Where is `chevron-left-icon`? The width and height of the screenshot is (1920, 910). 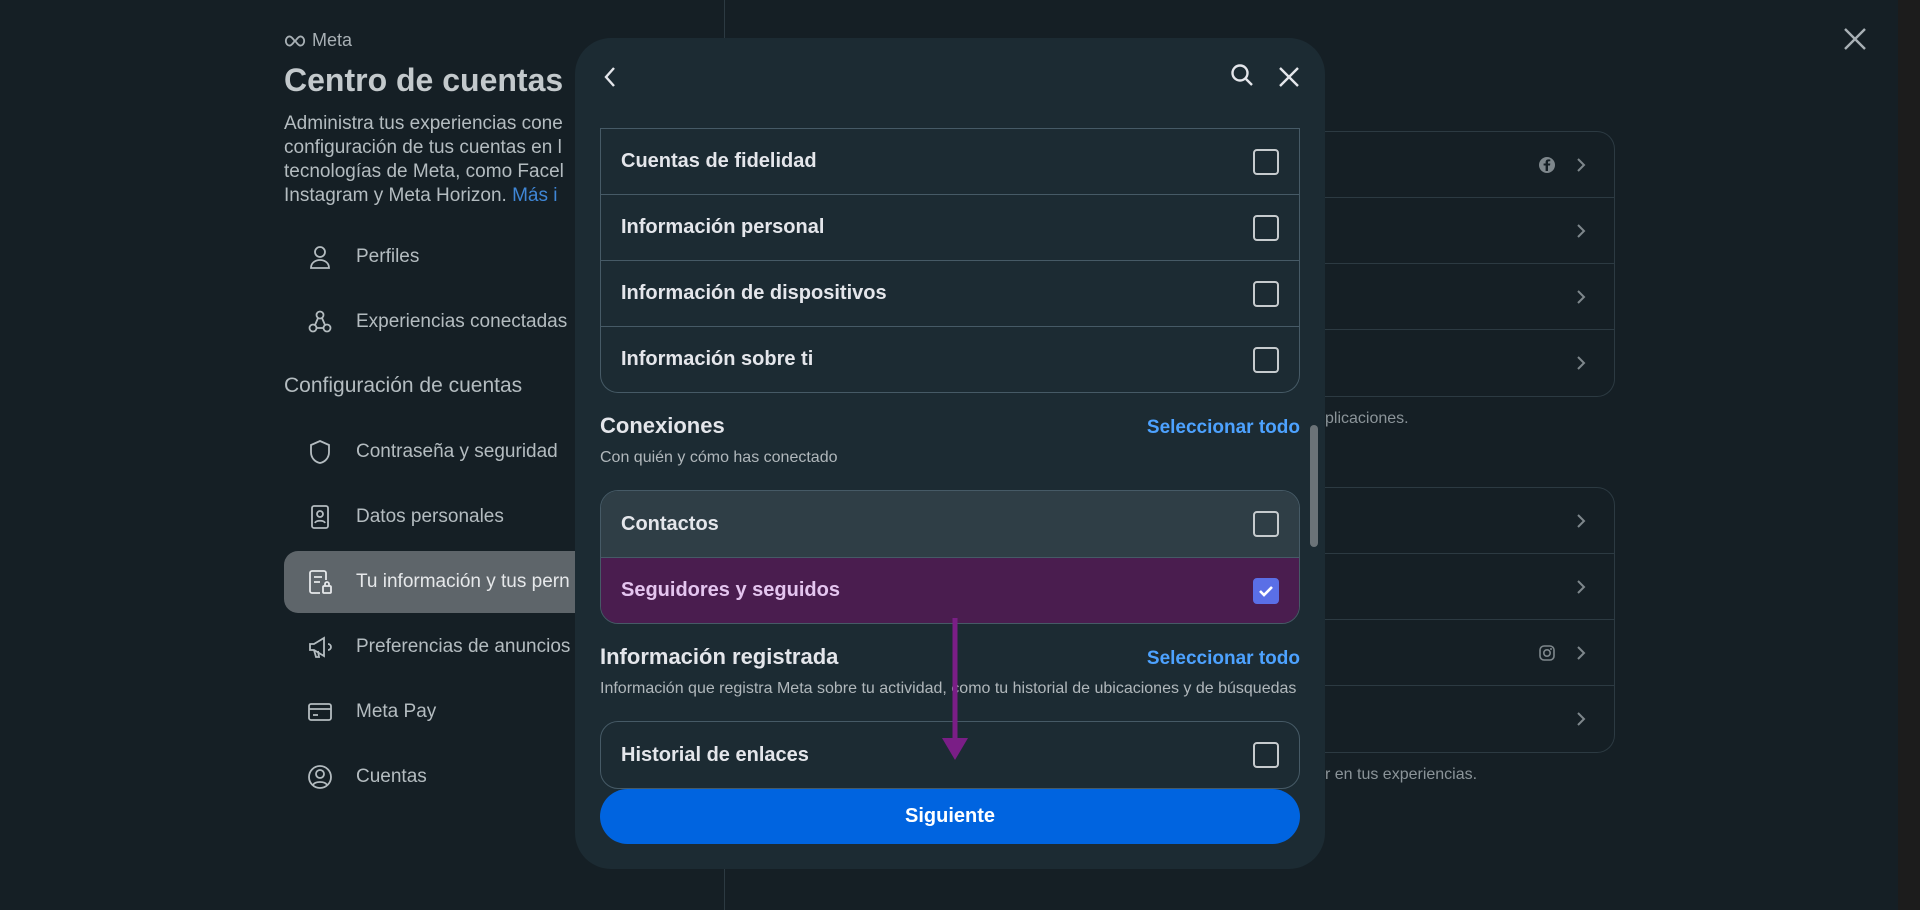 chevron-left-icon is located at coordinates (609, 77).